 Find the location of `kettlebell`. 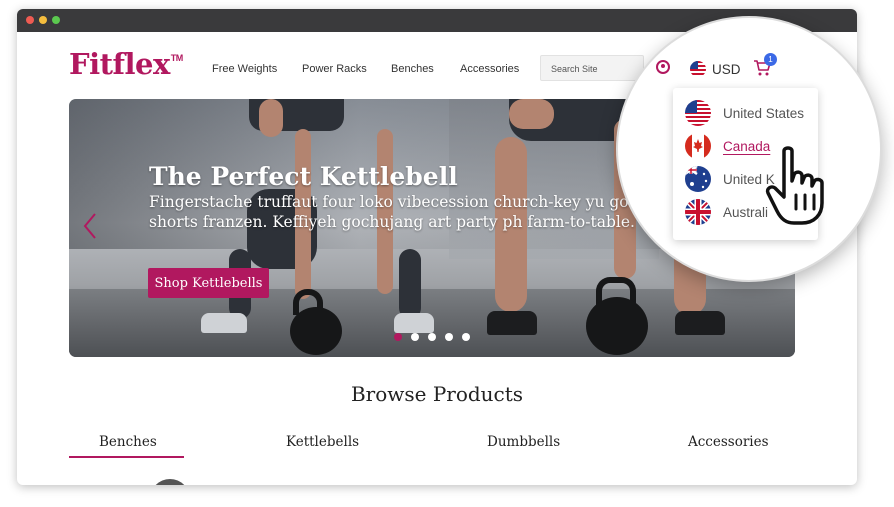

kettlebell is located at coordinates (316, 331).